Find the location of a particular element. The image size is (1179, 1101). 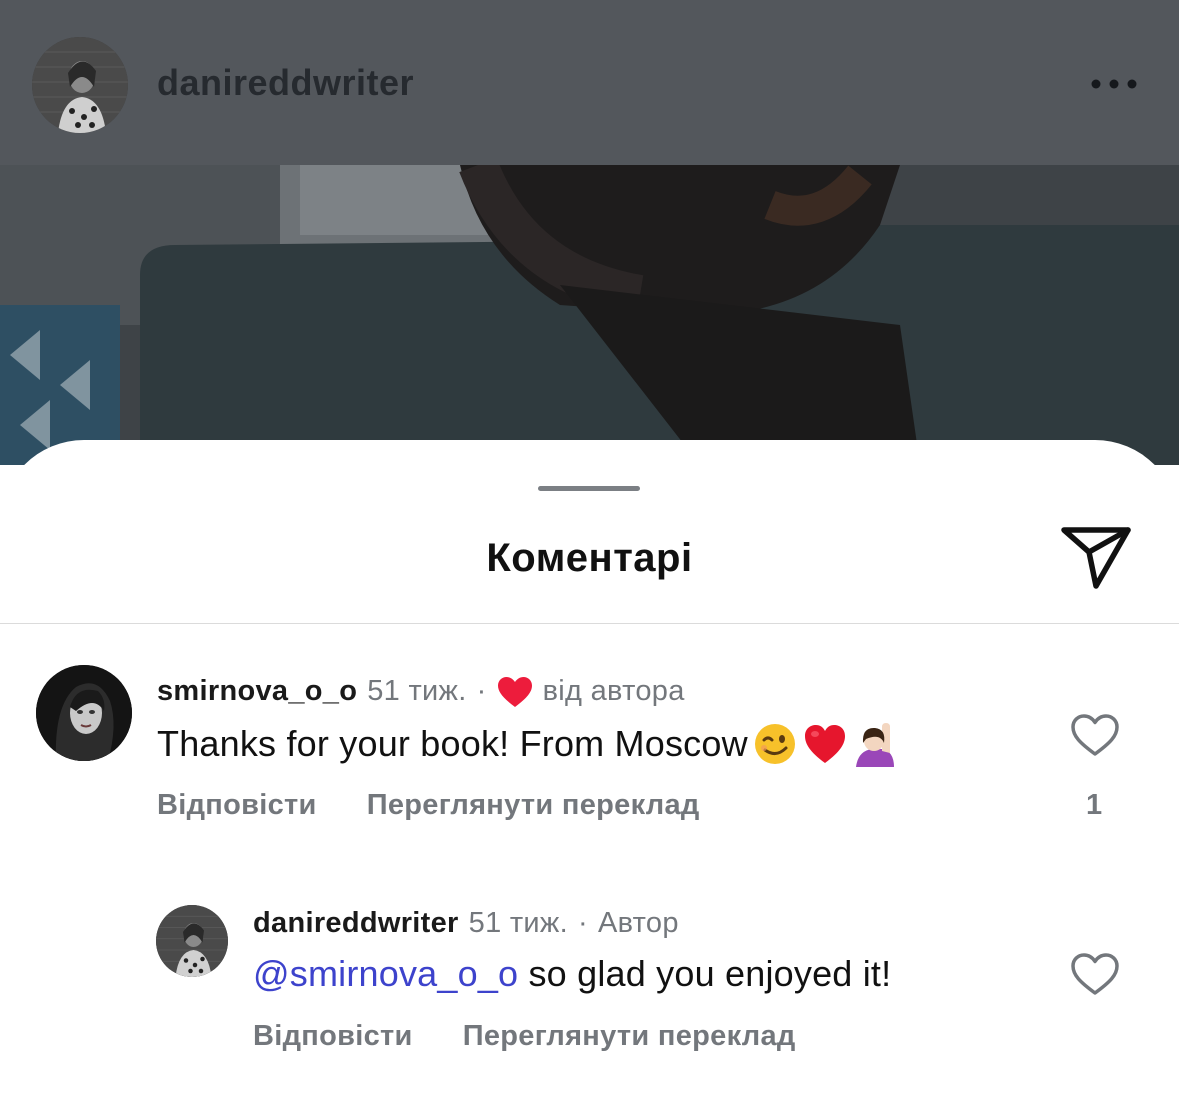

more-horizontal-icon is located at coordinates (1114, 84).